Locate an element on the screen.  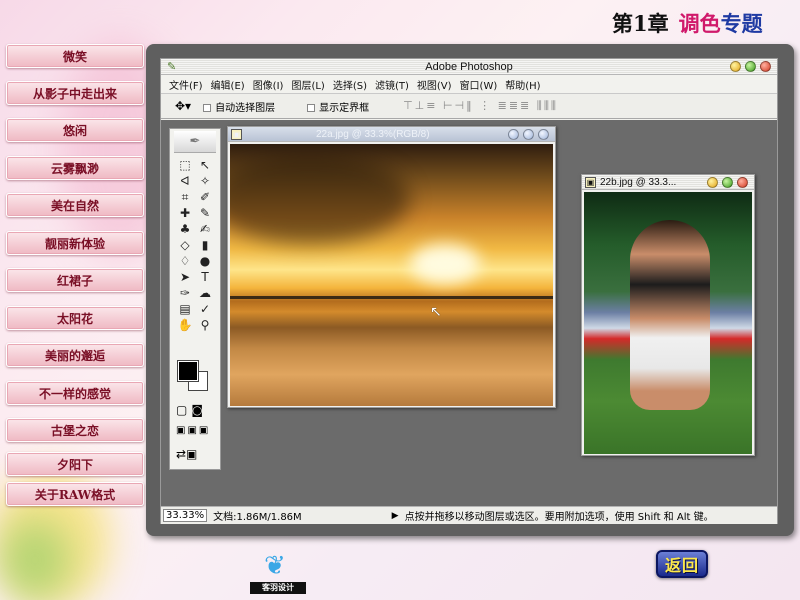
chapter-topic-b: 专题 is located at coordinates (741, 23).